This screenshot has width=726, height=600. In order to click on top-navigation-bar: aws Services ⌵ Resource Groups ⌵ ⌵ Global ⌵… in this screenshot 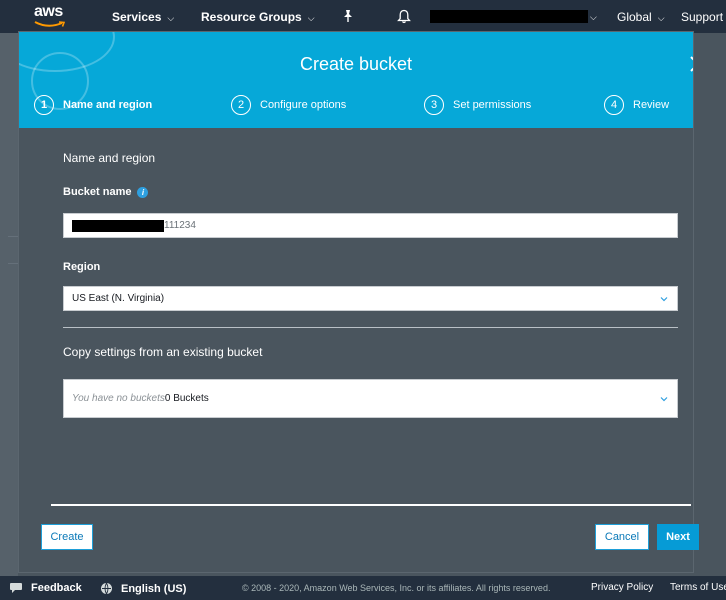, I will do `click(363, 16)`.